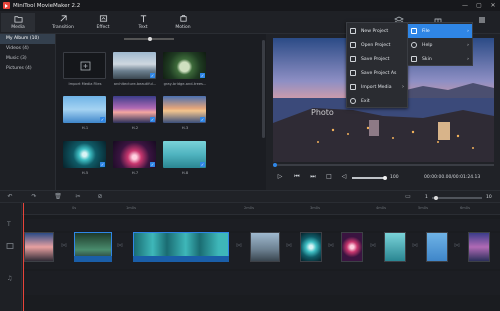 The image size is (500, 311). What do you see at coordinates (143, 19) in the screenshot?
I see `text-icon` at bounding box center [143, 19].